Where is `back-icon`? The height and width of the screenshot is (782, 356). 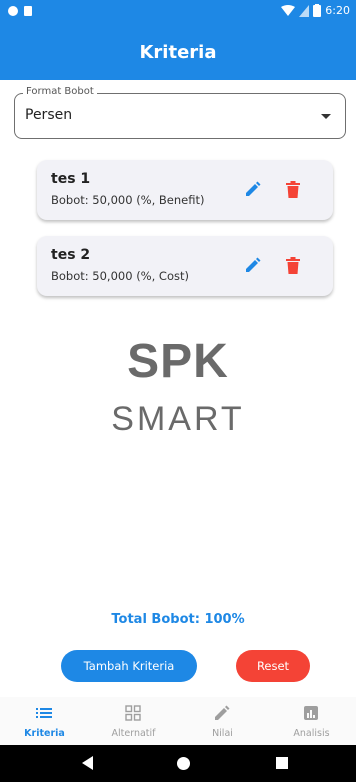 back-icon is located at coordinates (87, 763).